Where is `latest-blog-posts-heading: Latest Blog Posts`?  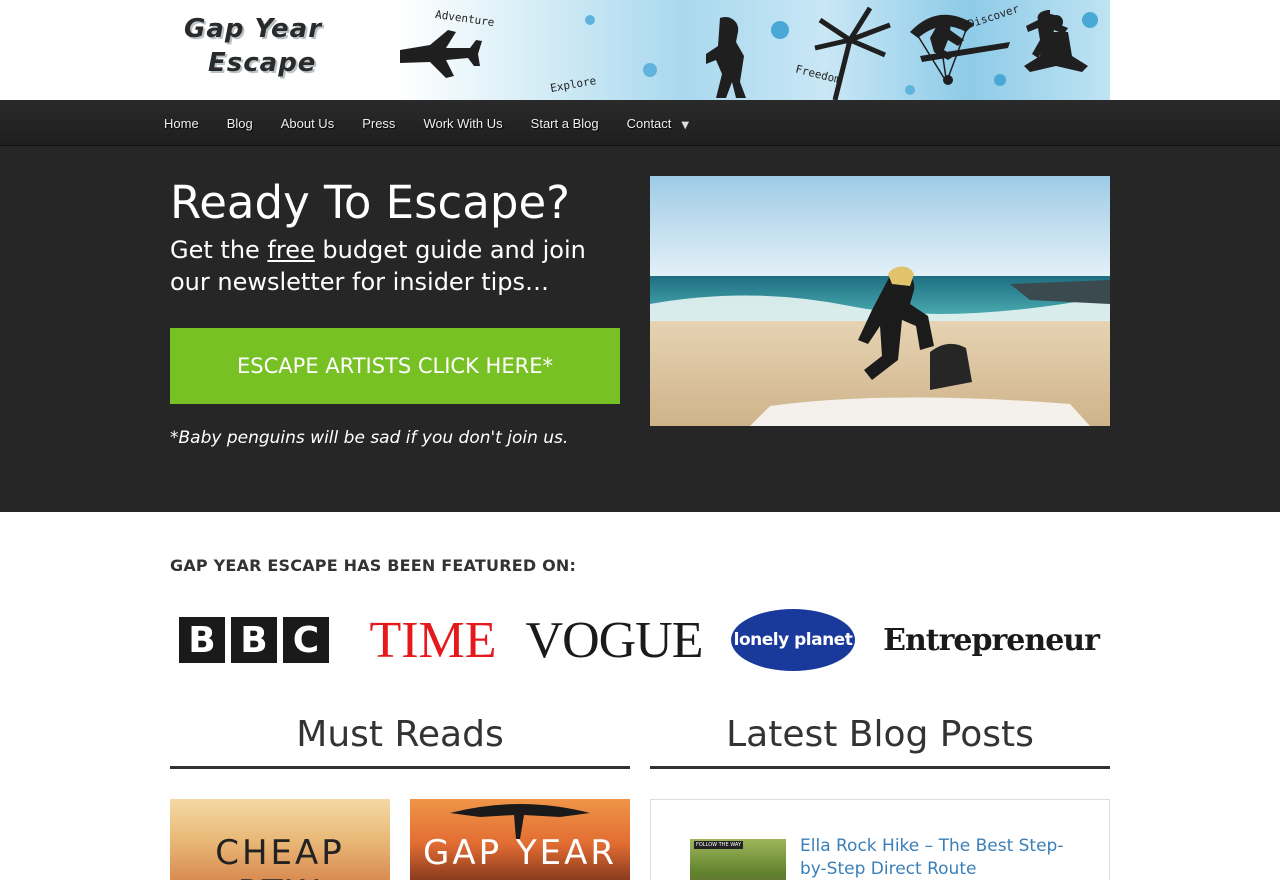
latest-blog-posts-heading: Latest Blog Posts is located at coordinates (880, 734).